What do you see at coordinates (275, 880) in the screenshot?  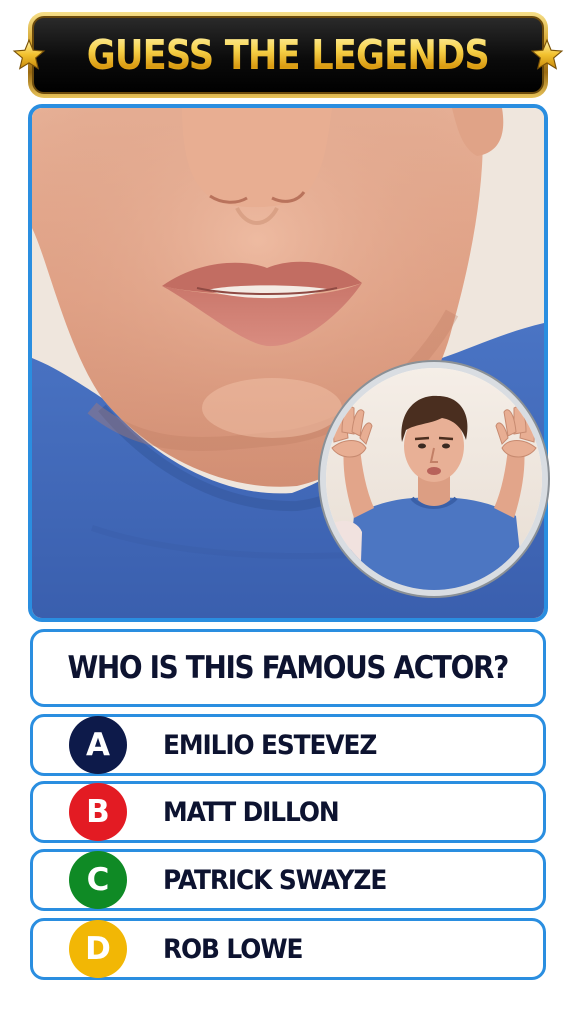 I see `answer-label-c: PATRICK SWAYZE` at bounding box center [275, 880].